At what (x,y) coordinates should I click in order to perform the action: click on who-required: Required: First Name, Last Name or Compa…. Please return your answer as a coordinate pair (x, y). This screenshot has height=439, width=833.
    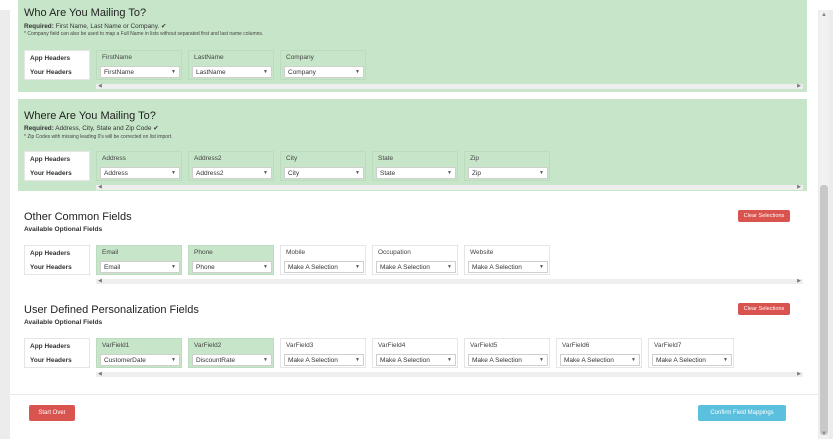
    Looking at the image, I should click on (95, 26).